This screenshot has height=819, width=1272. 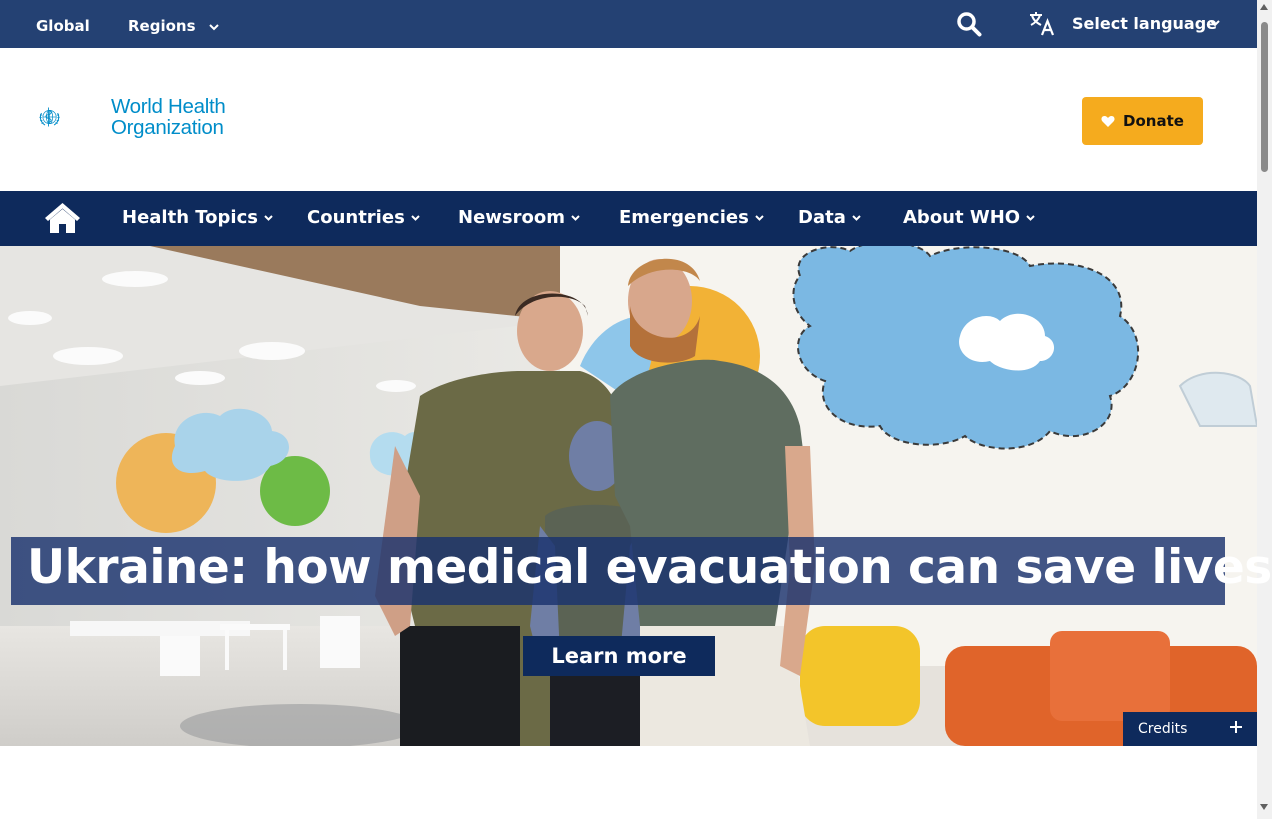 I want to click on select-language-button: Select language, so click(x=1144, y=23).